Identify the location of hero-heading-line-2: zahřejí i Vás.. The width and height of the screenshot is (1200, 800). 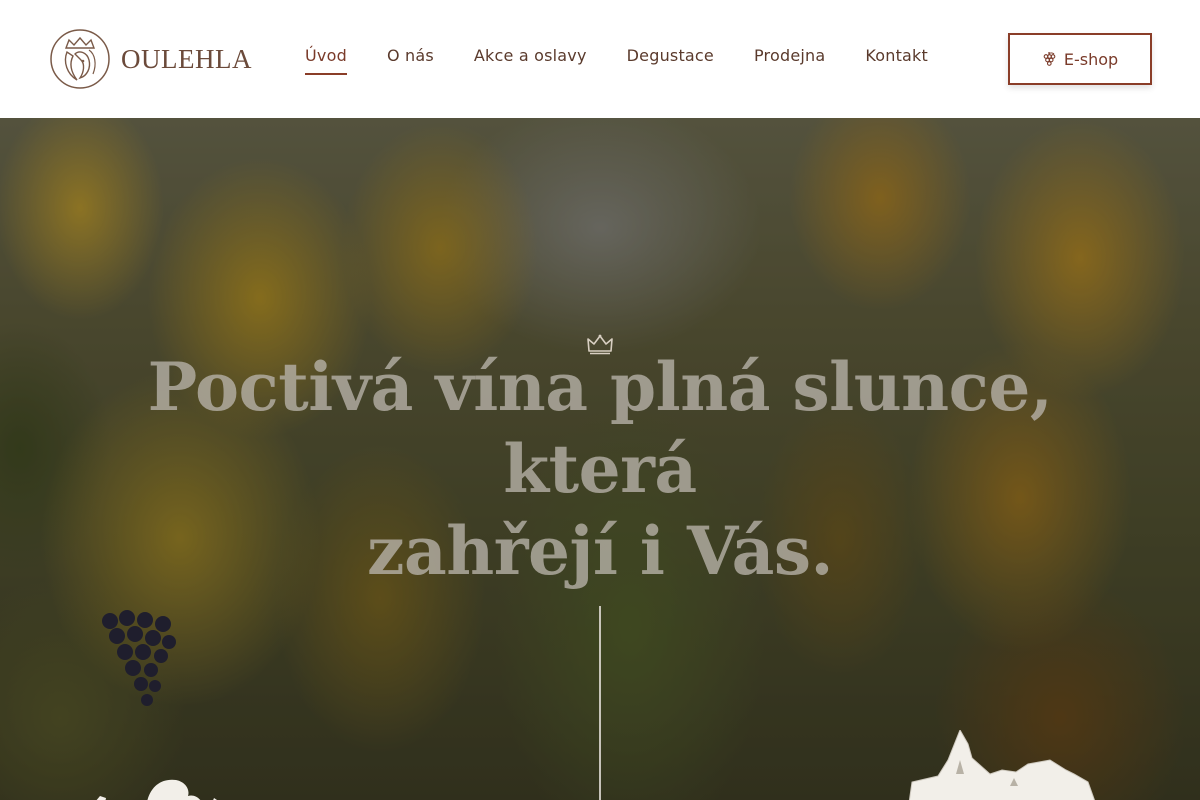
(600, 551).